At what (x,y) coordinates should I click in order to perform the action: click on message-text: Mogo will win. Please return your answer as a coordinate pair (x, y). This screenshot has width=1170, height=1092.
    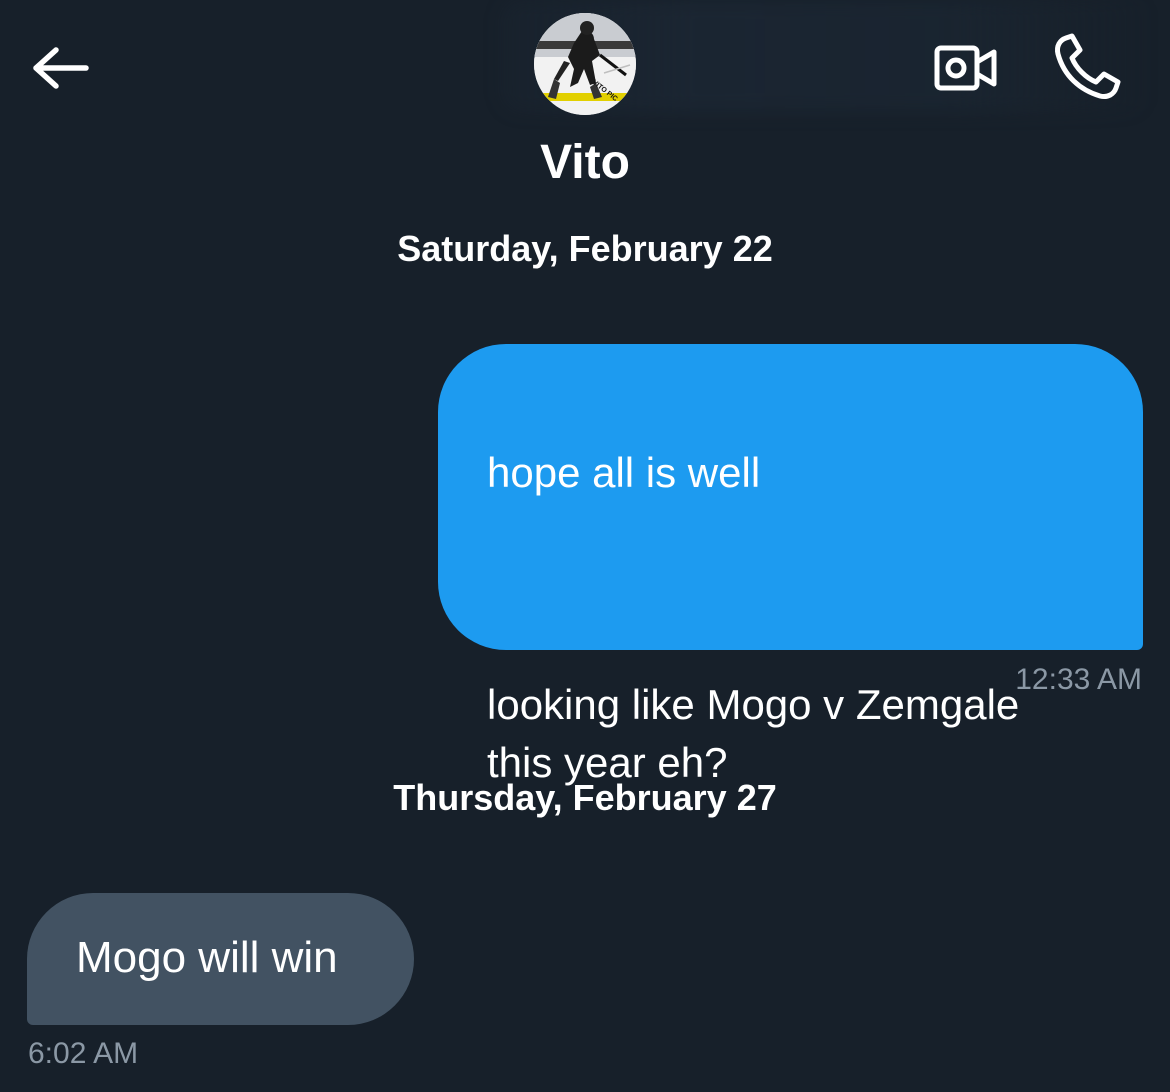
    Looking at the image, I should click on (207, 957).